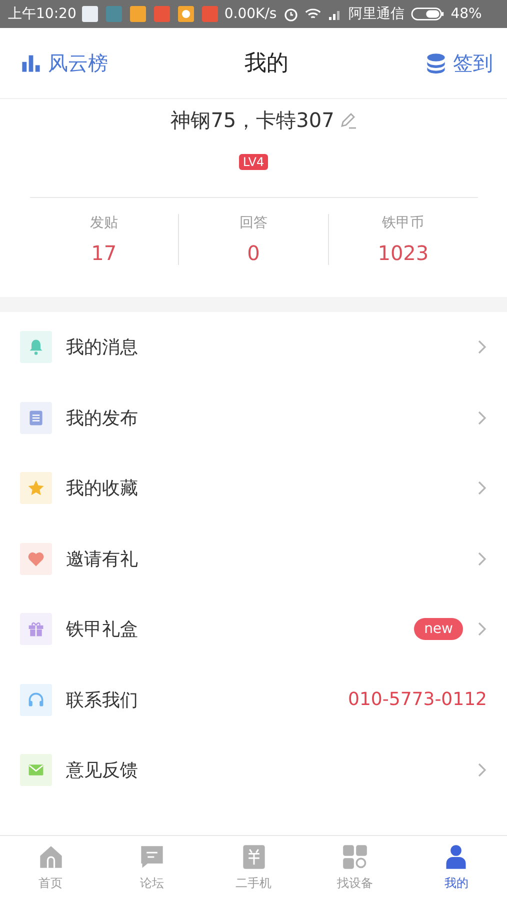 The image size is (507, 900). Describe the element at coordinates (102, 348) in the screenshot. I see `menu-label: 我的消息` at that location.